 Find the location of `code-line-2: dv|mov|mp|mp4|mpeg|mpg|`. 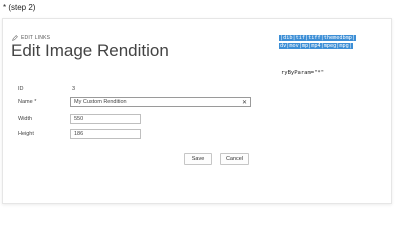

code-line-2: dv|mov|mp|mp4|mpeg|mpg| is located at coordinates (316, 46).